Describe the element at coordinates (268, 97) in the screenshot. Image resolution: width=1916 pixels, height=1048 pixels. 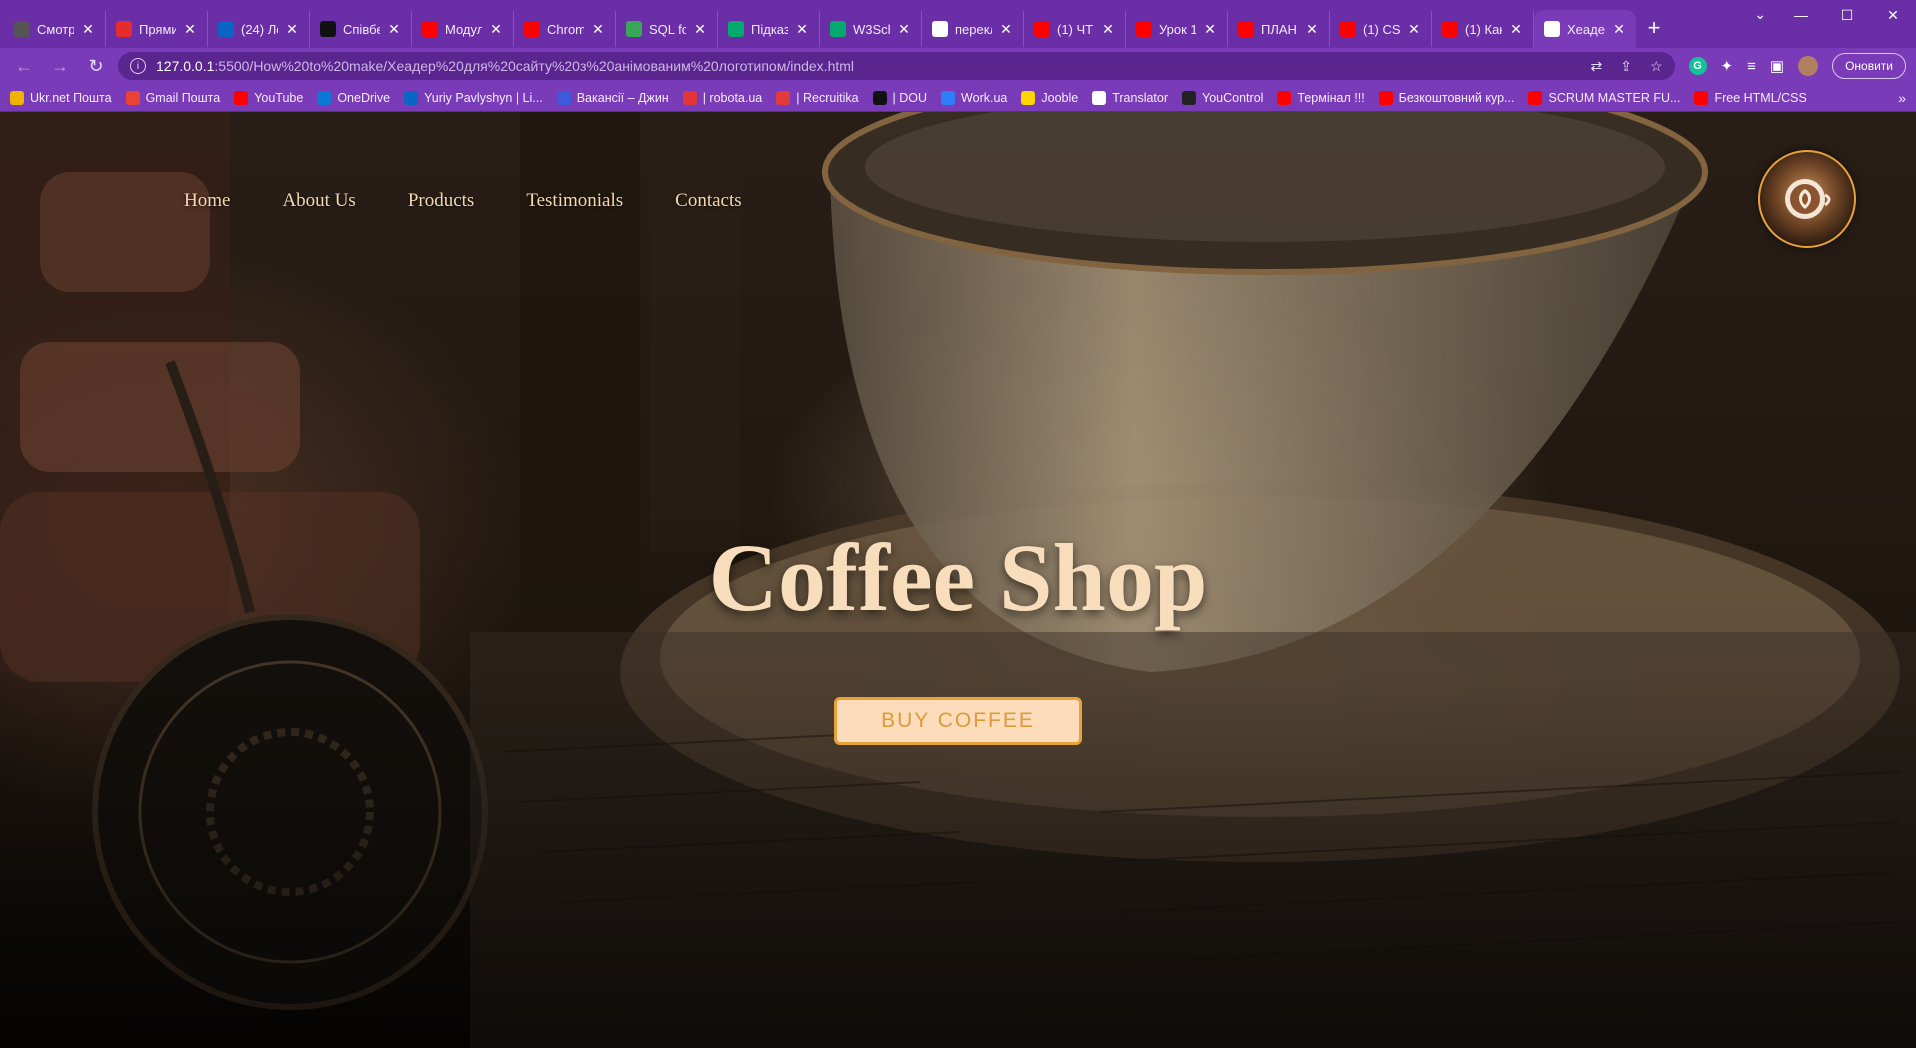
I see `bookmark-item: YouTube` at that location.